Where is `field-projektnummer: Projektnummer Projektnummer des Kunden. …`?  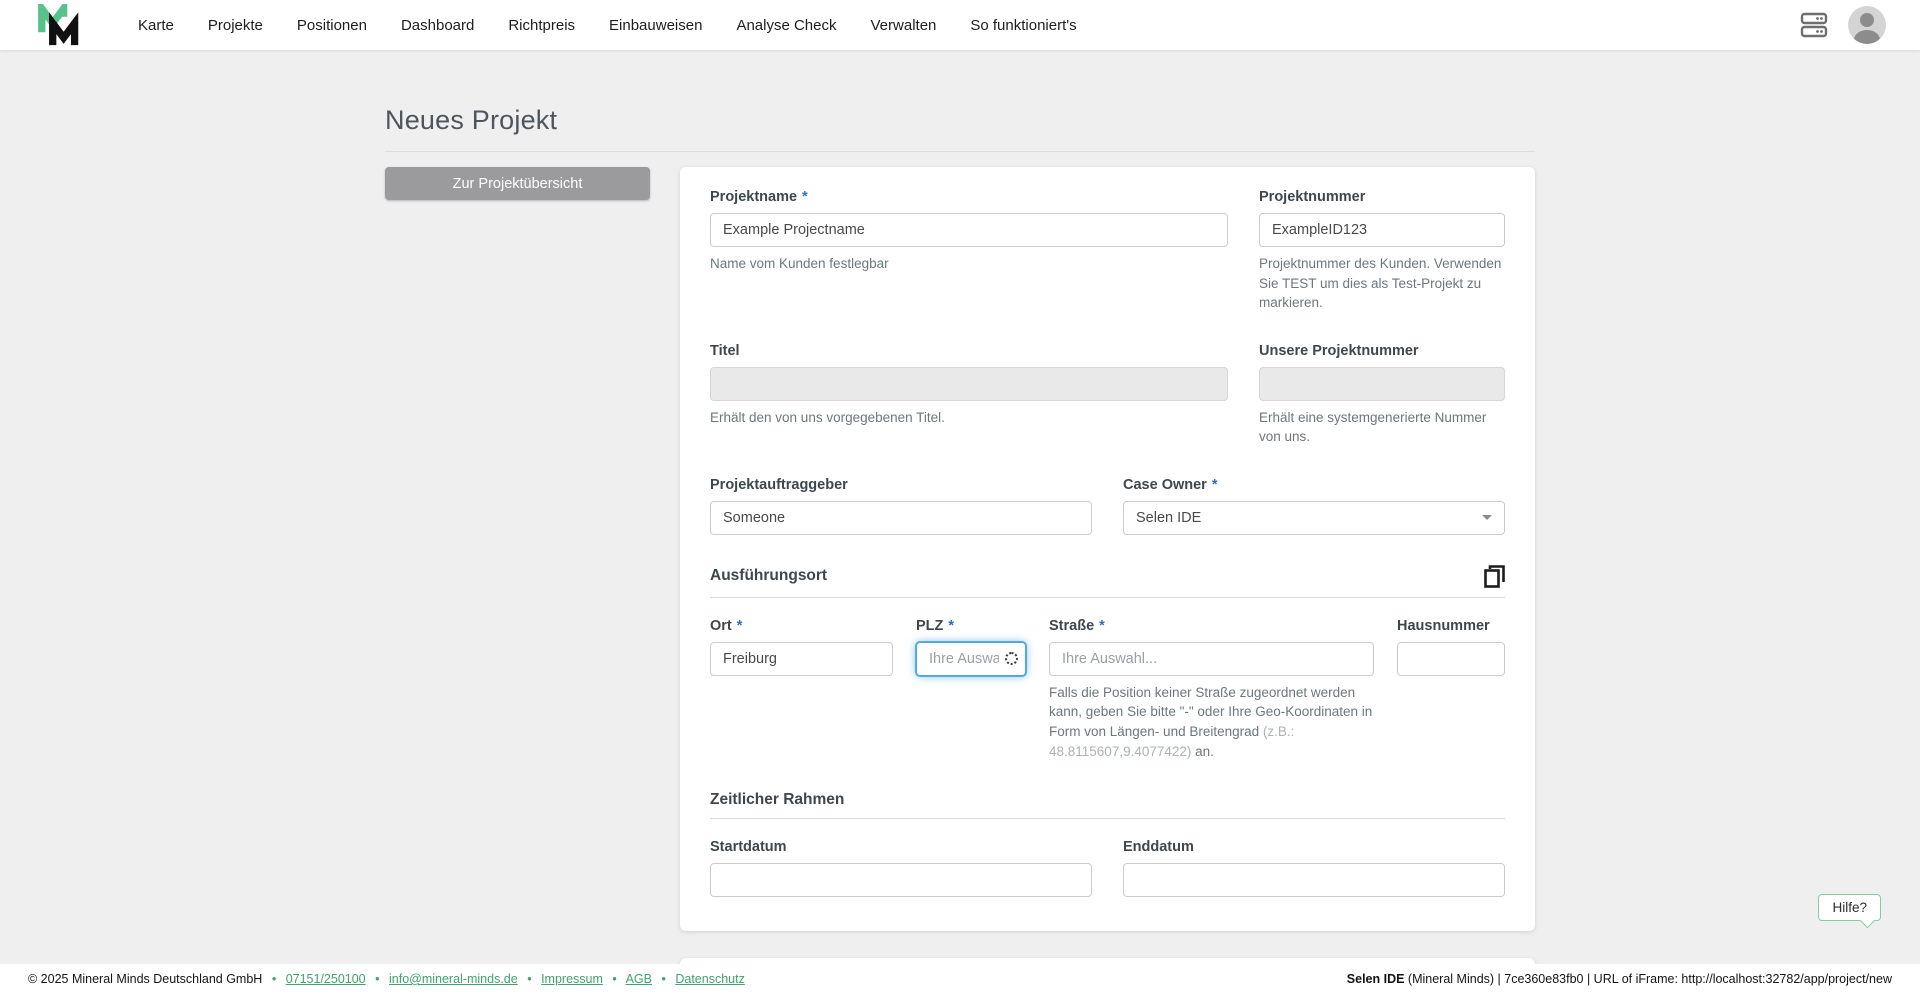 field-projektnummer: Projektnummer Projektnummer des Kunden. … is located at coordinates (1382, 251).